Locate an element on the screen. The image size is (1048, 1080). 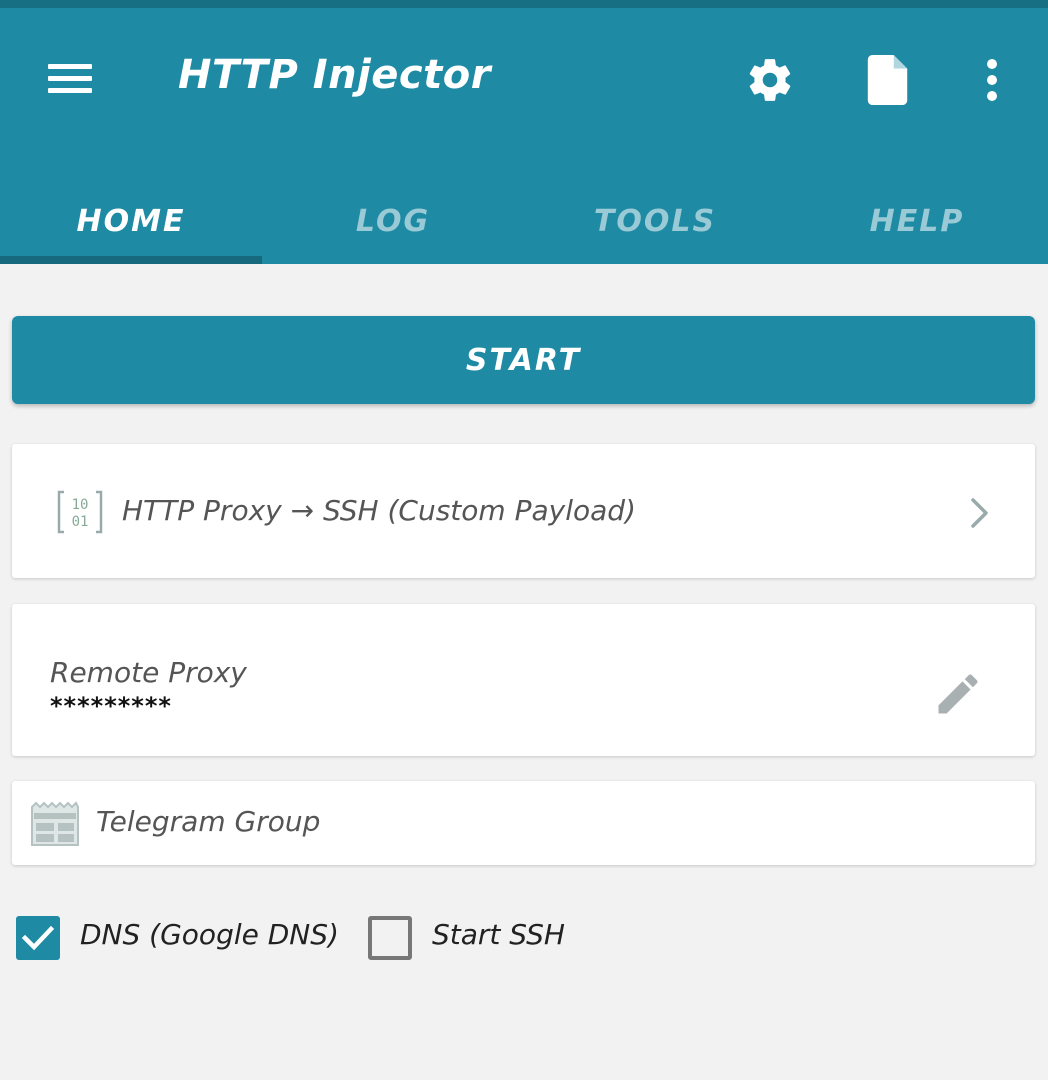
dns-checkbox is located at coordinates (38, 938).